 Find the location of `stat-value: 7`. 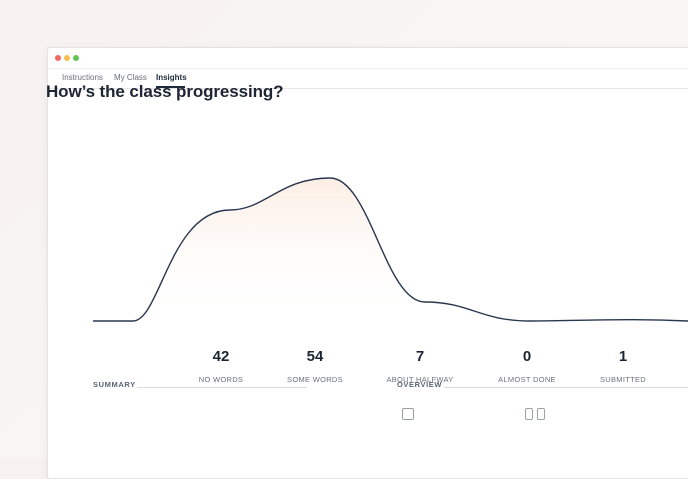

stat-value: 7 is located at coordinates (420, 356).